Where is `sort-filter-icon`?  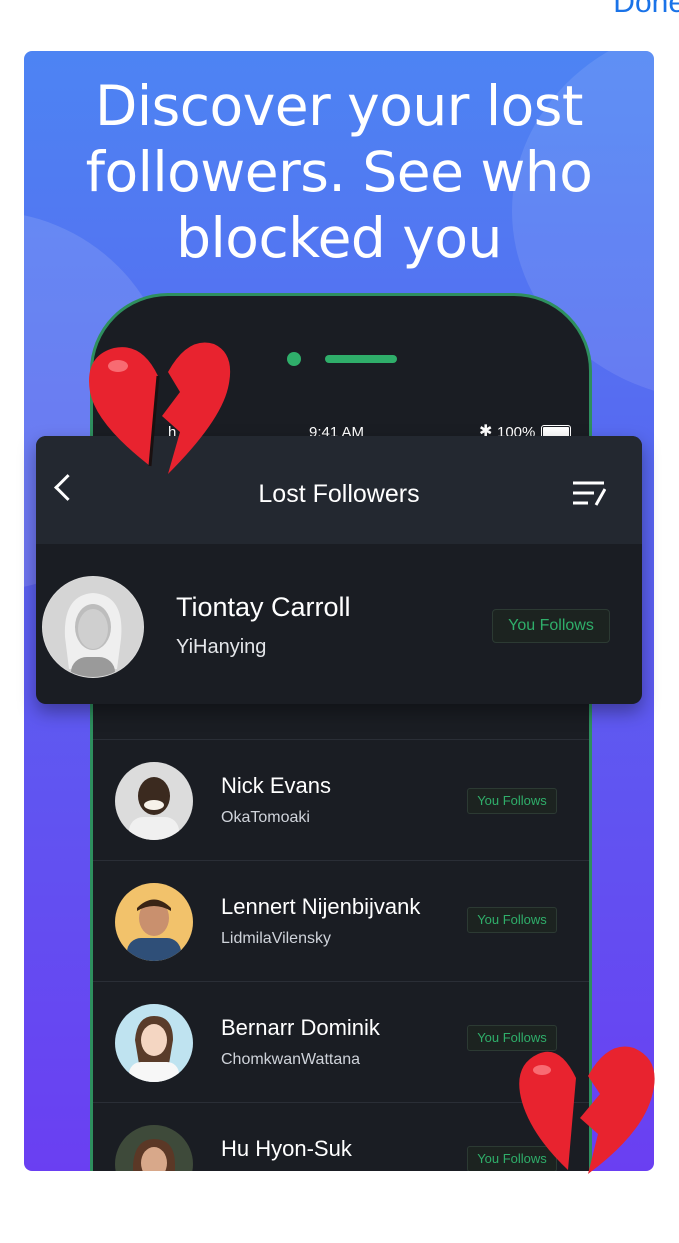
sort-filter-icon is located at coordinates (589, 493).